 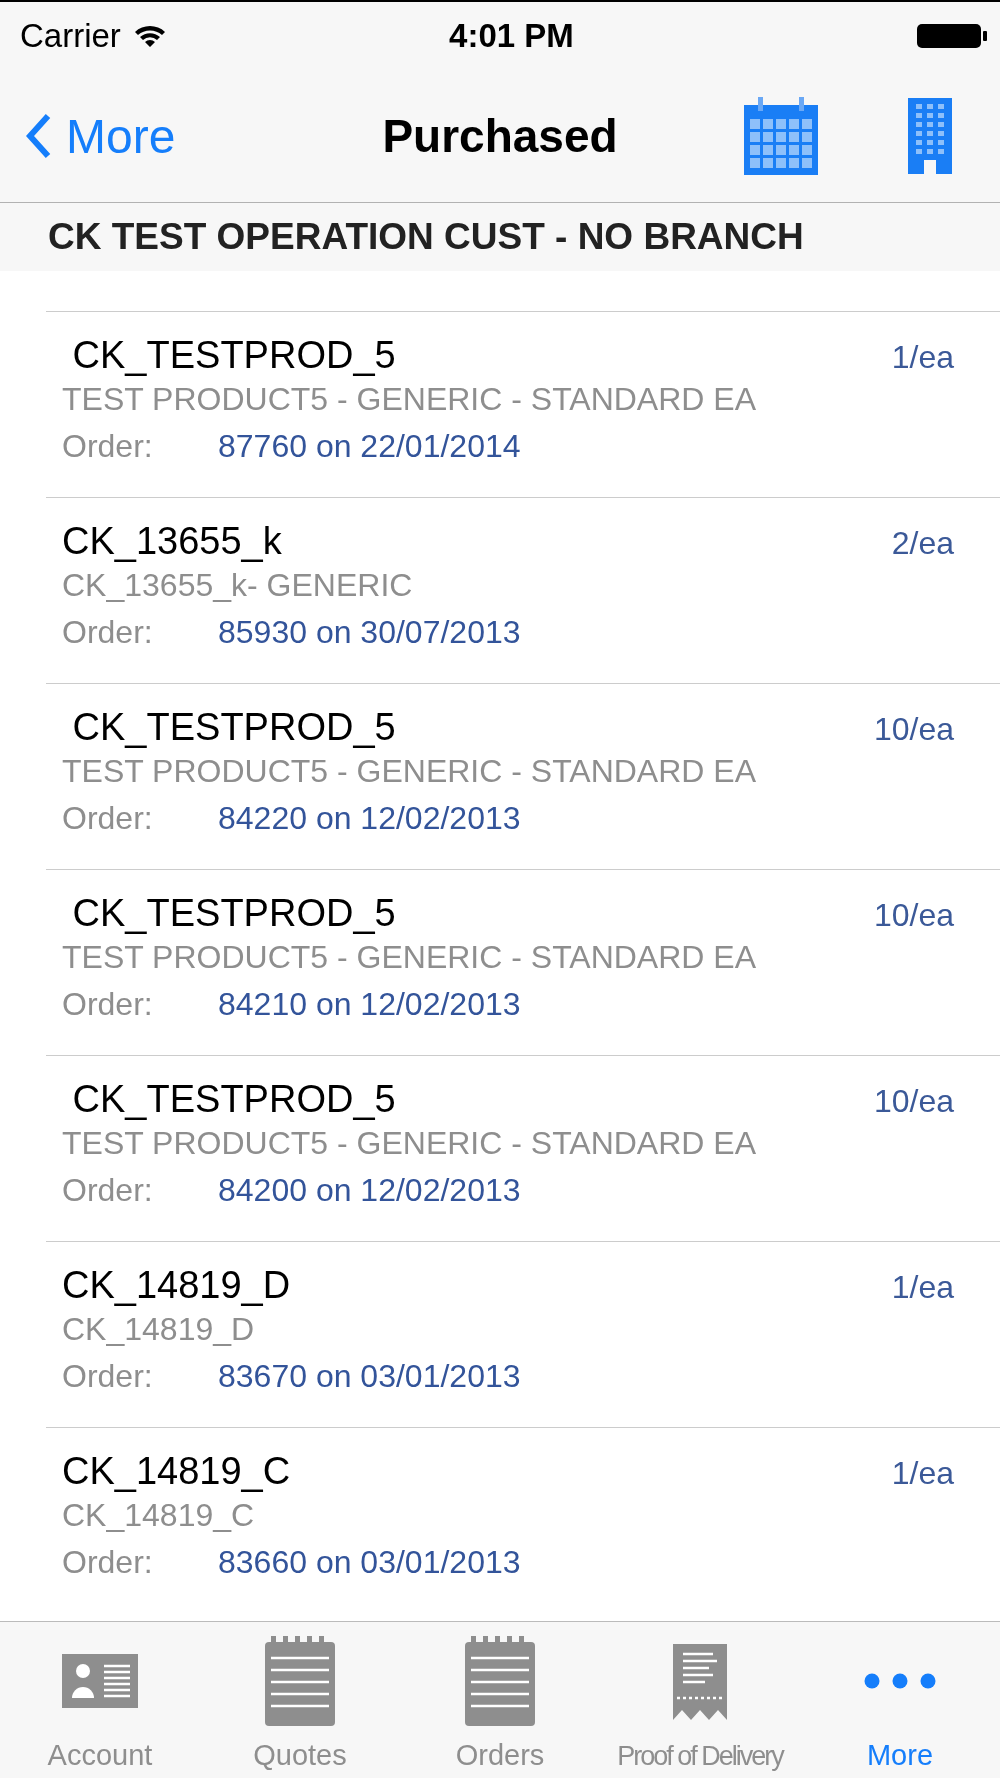 I want to click on order-number: 87760 on 22/01/2014, so click(x=369, y=446).